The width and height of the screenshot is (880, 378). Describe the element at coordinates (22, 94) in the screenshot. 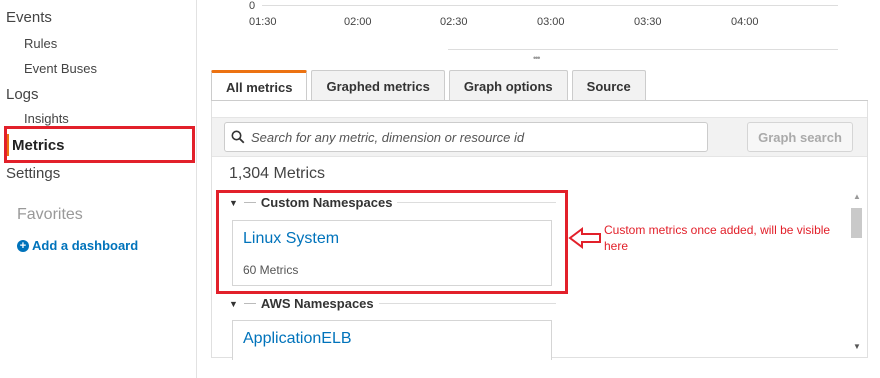

I see `sidebar-item-logs: Logs` at that location.